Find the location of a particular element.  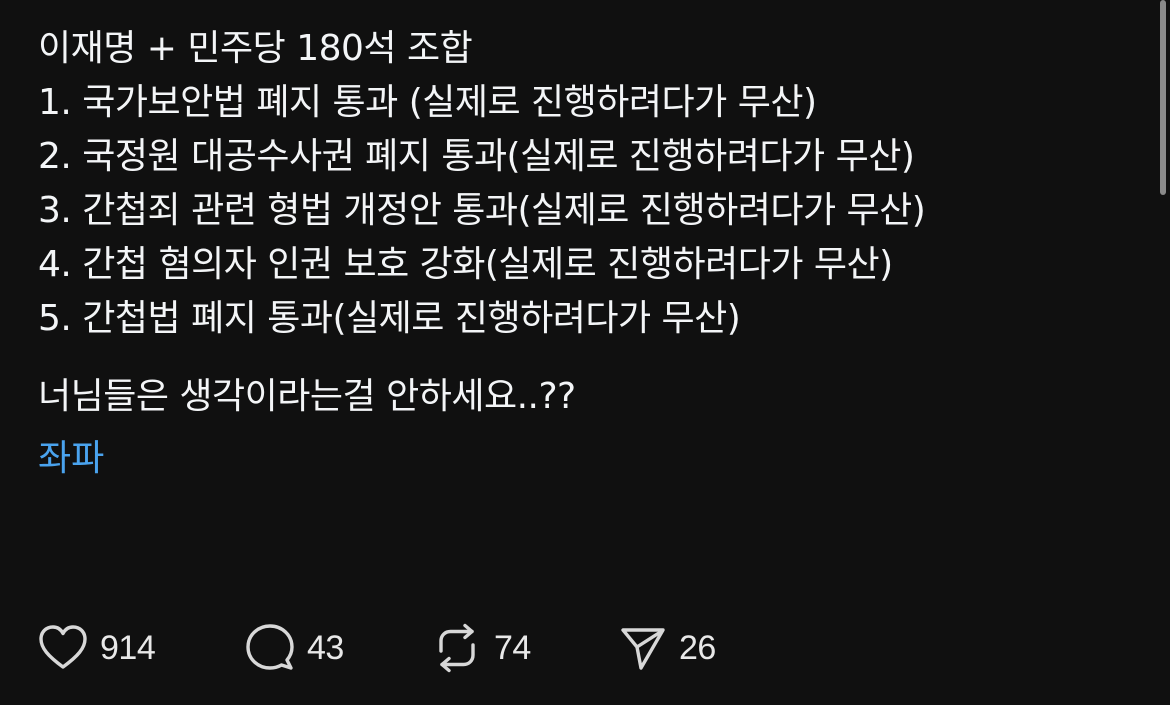

paper-plane-icon is located at coordinates (642, 648).